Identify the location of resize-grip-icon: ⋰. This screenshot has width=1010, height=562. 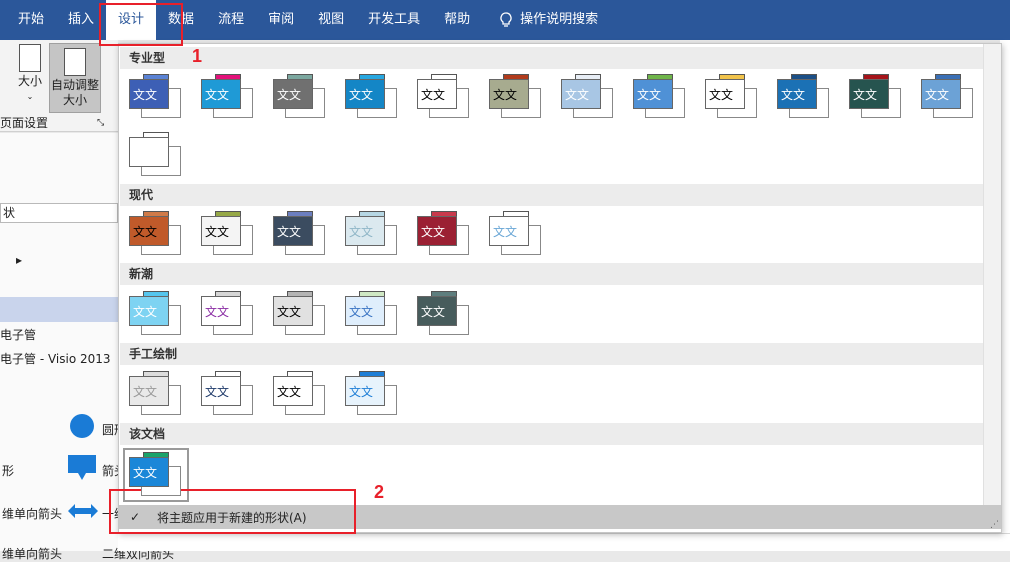
(994, 525).